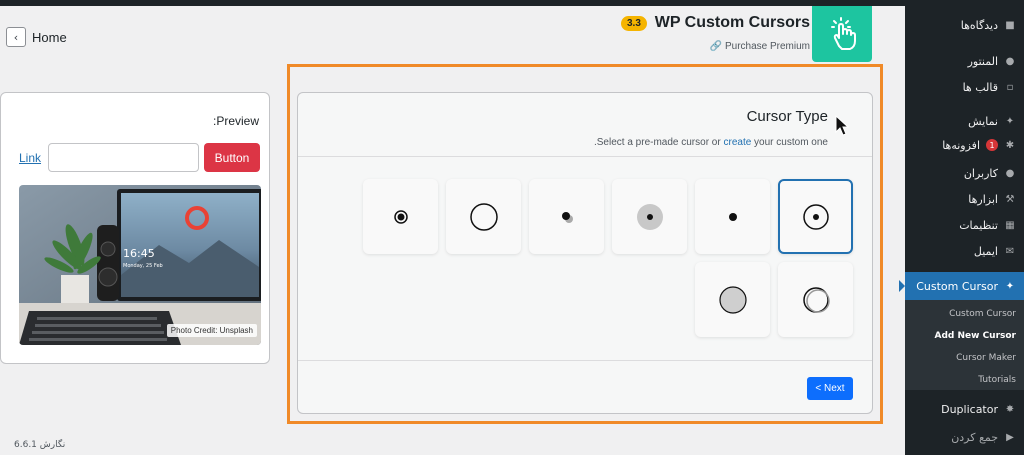 This screenshot has width=1024, height=455. I want to click on svg-text: 16:45, so click(139, 253).